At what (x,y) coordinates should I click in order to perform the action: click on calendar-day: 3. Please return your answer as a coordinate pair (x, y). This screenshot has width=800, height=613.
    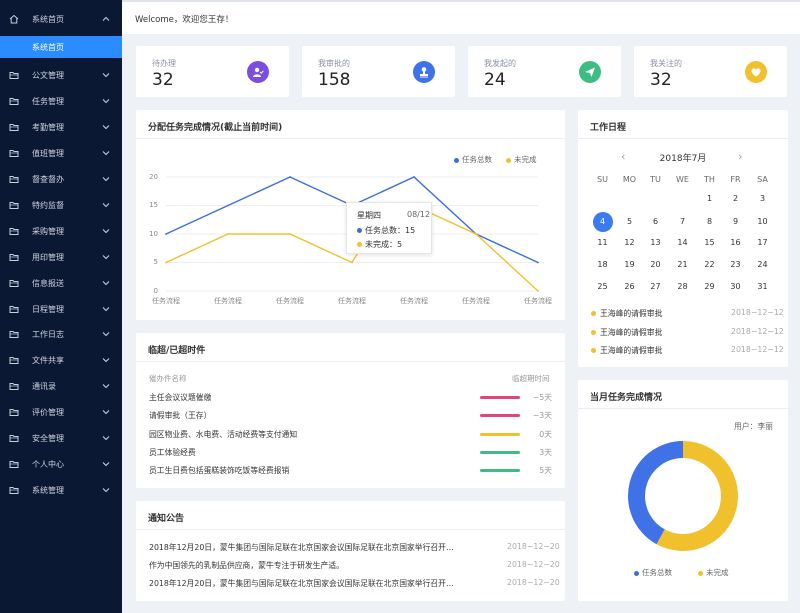
    Looking at the image, I should click on (762, 199).